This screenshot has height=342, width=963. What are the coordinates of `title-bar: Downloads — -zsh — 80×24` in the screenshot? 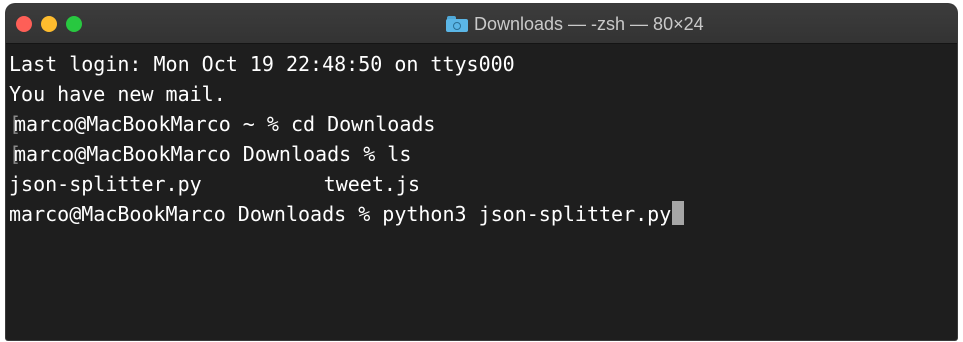 It's located at (481, 24).